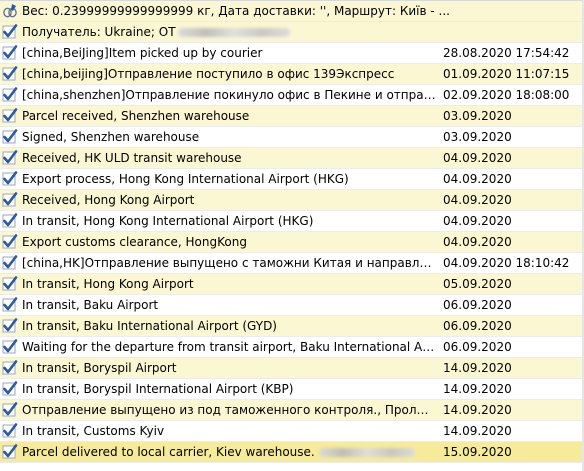 The width and height of the screenshot is (584, 471). What do you see at coordinates (90, 305) in the screenshot?
I see `event-description: In transit, Baku Airport` at bounding box center [90, 305].